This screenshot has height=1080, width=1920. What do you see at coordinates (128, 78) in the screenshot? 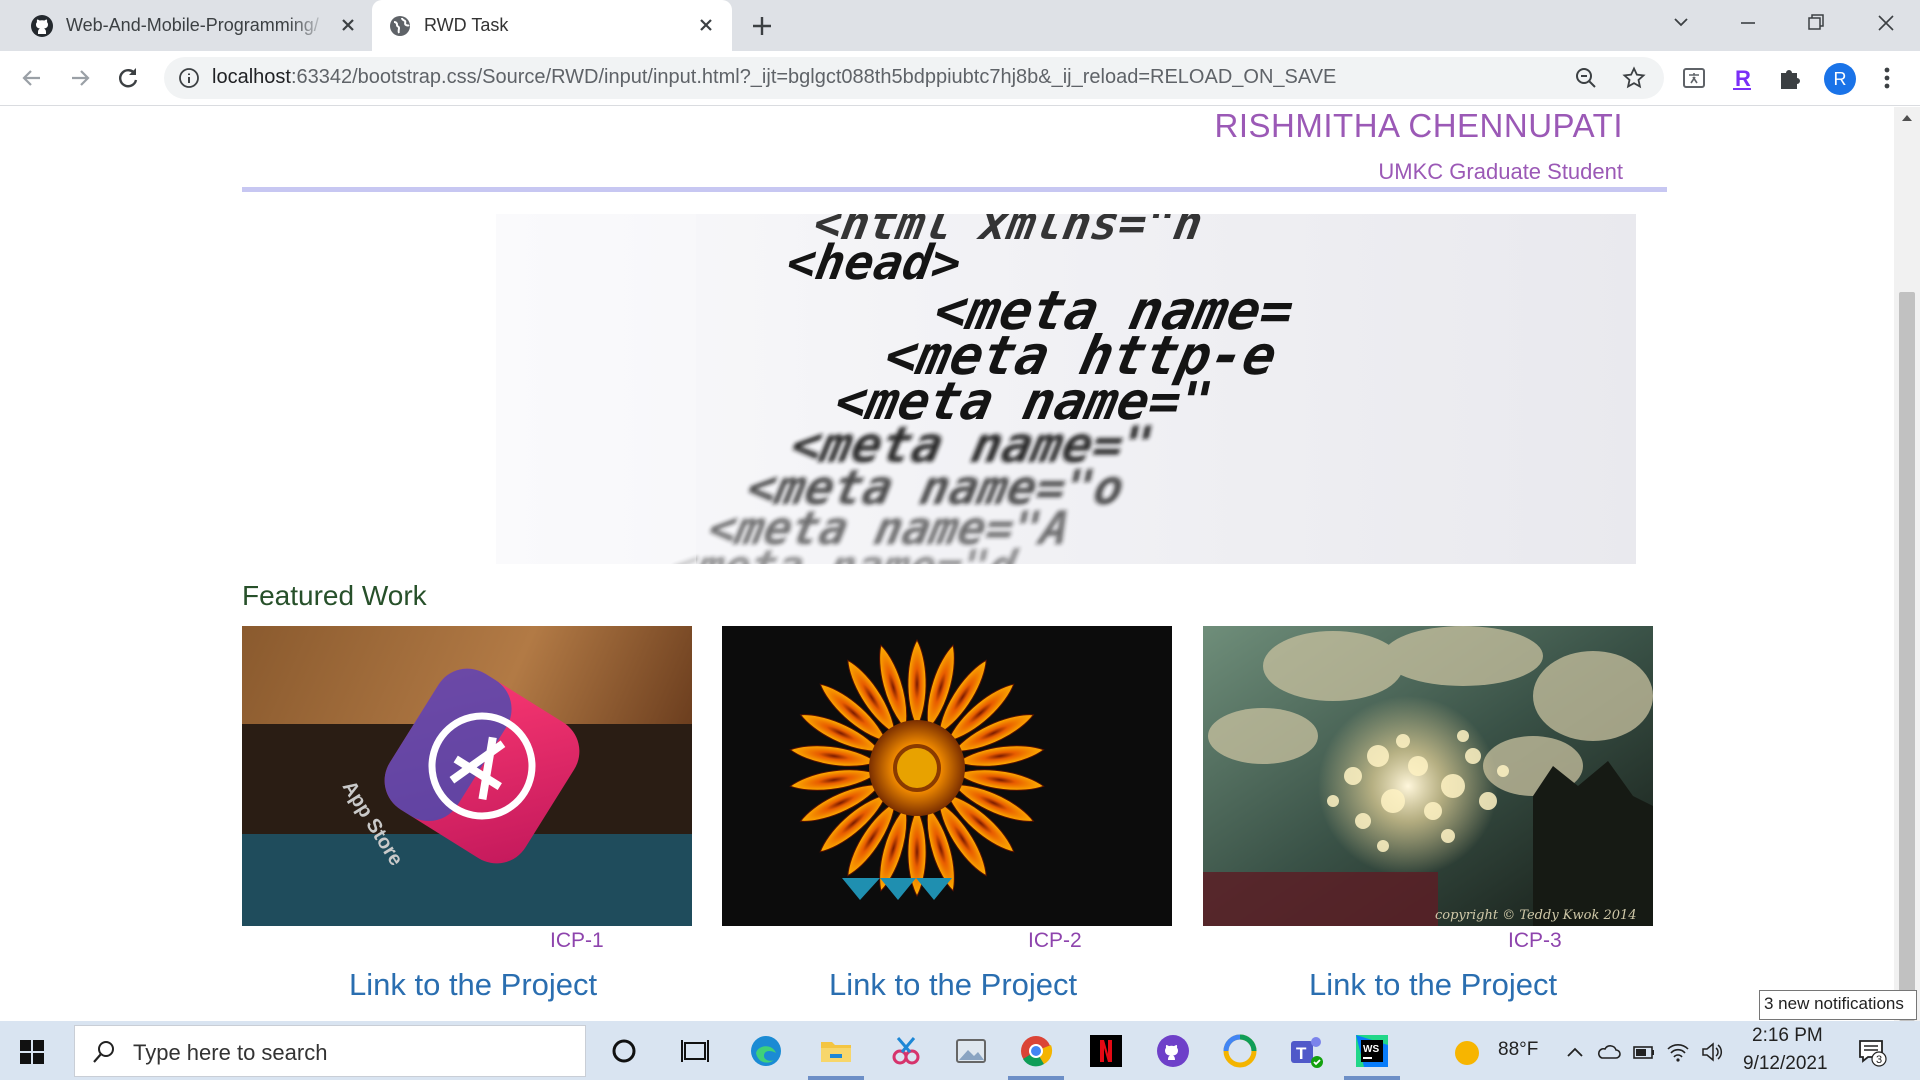
I see `reload-icon` at bounding box center [128, 78].